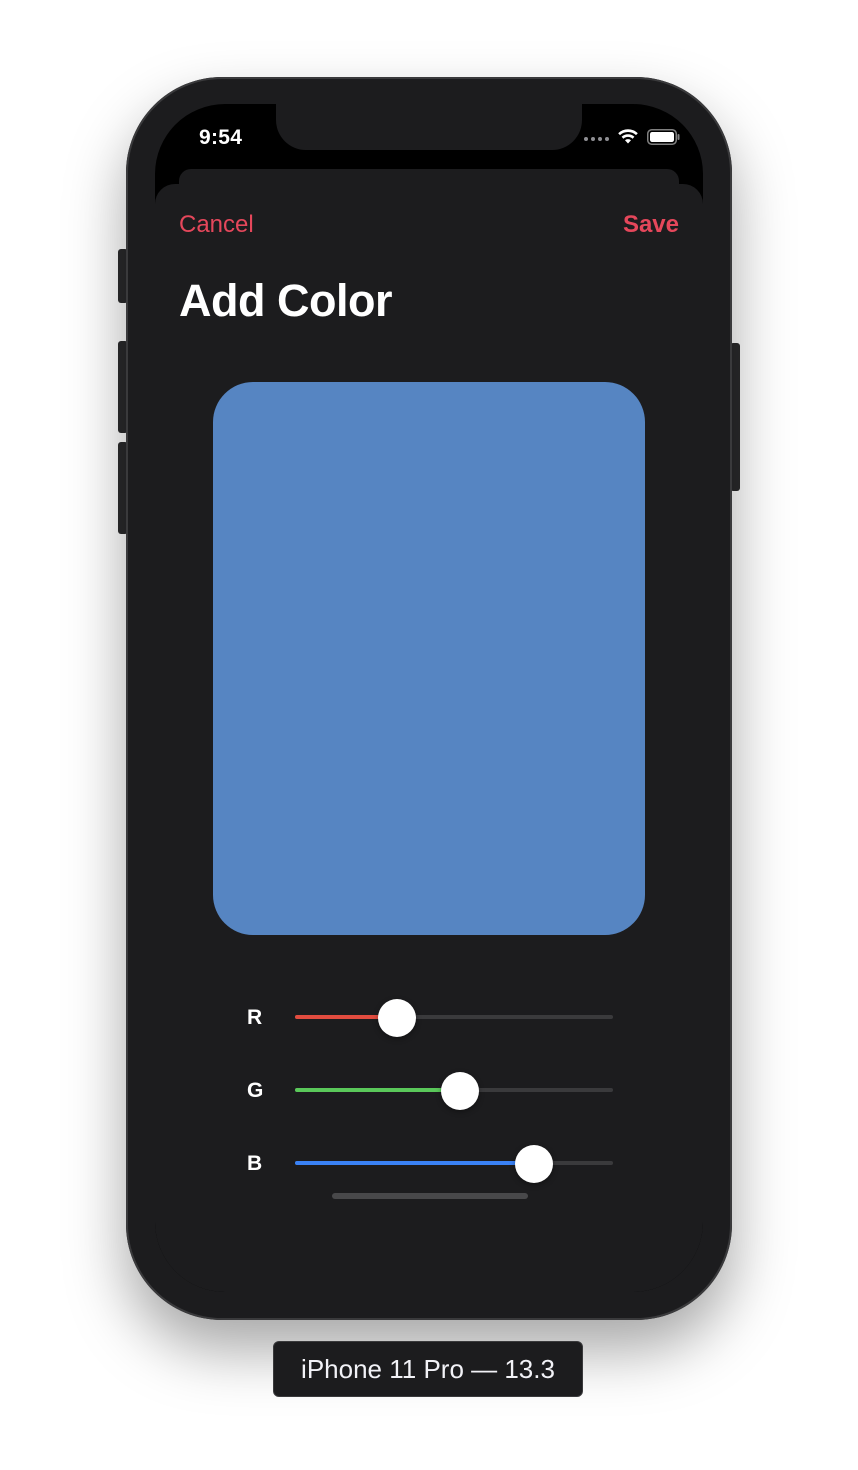  Describe the element at coordinates (221, 137) in the screenshot. I see `status-time: 9:54` at that location.